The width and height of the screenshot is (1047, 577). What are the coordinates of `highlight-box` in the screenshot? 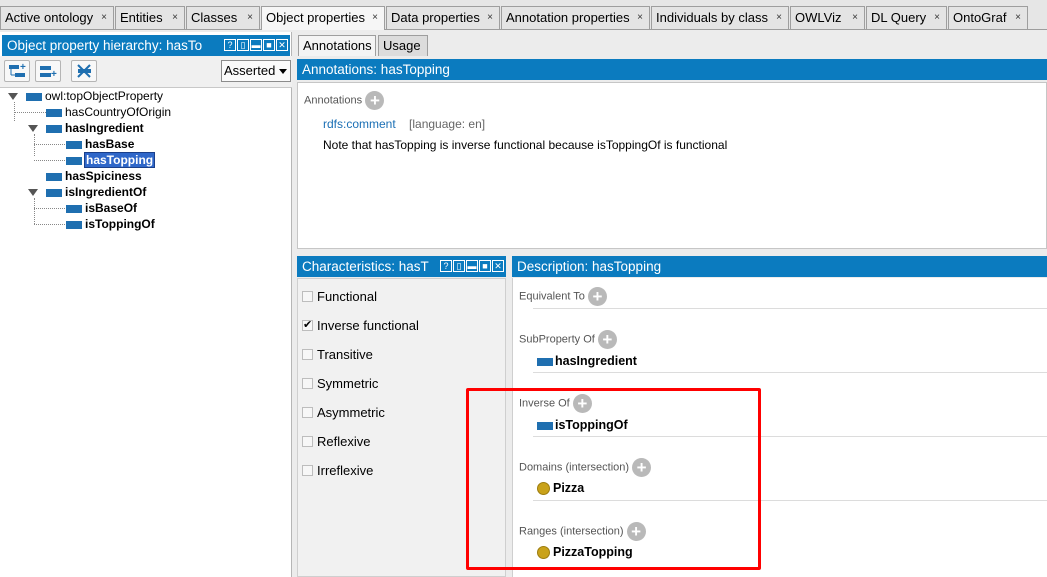 It's located at (613, 479).